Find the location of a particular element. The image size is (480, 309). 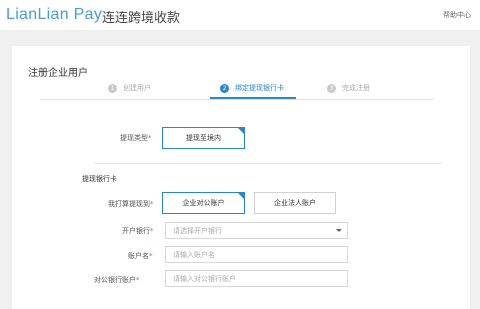

corporate-account-placeholder: 请输入对公银行账户 is located at coordinates (204, 278).